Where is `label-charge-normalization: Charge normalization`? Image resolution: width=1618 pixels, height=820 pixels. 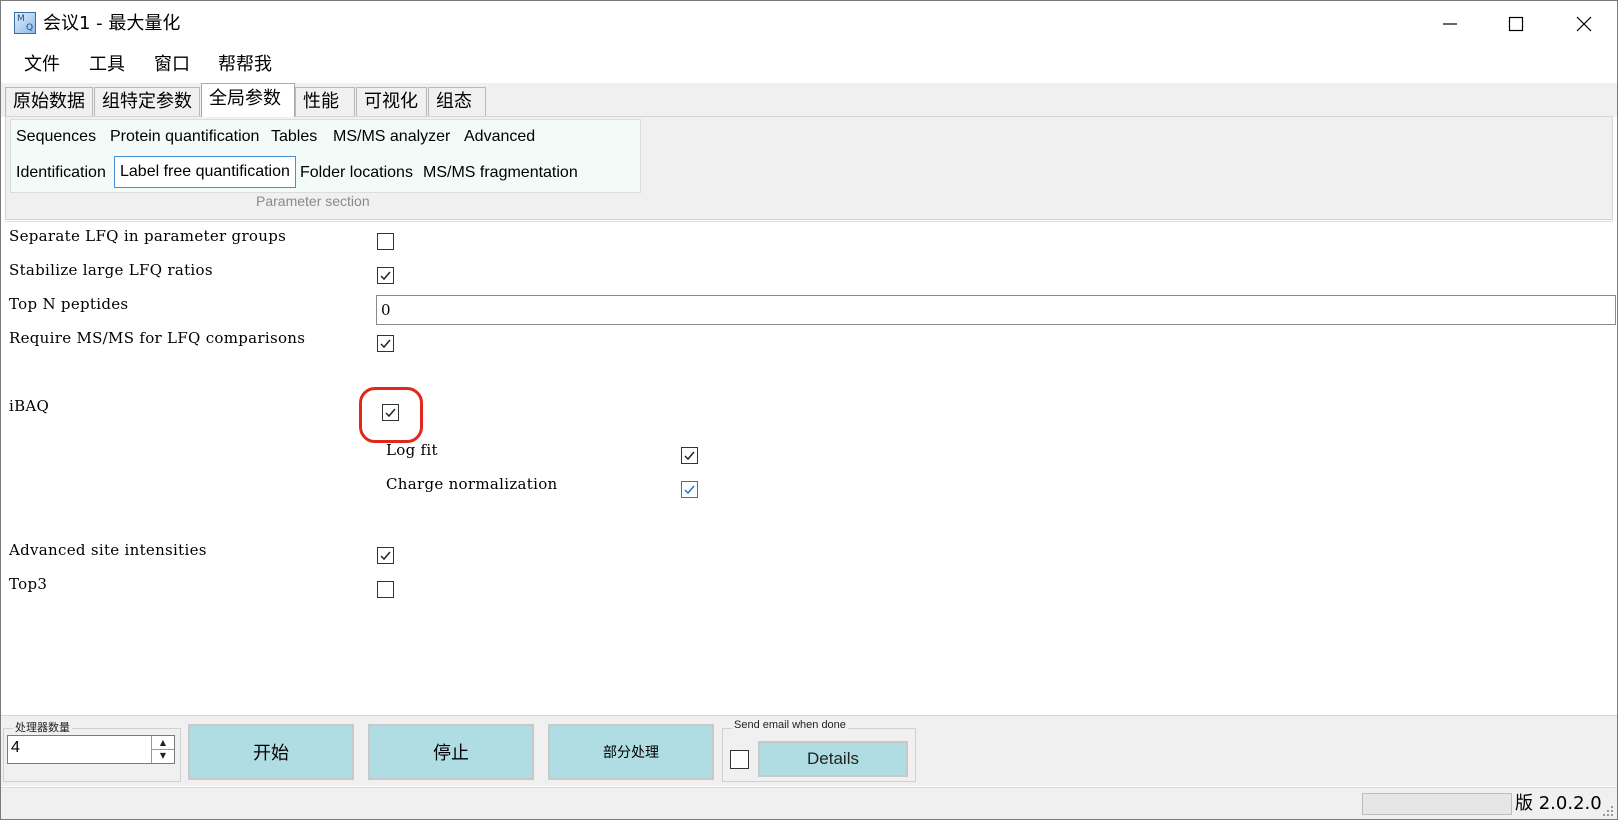
label-charge-normalization: Charge normalization is located at coordinates (472, 484).